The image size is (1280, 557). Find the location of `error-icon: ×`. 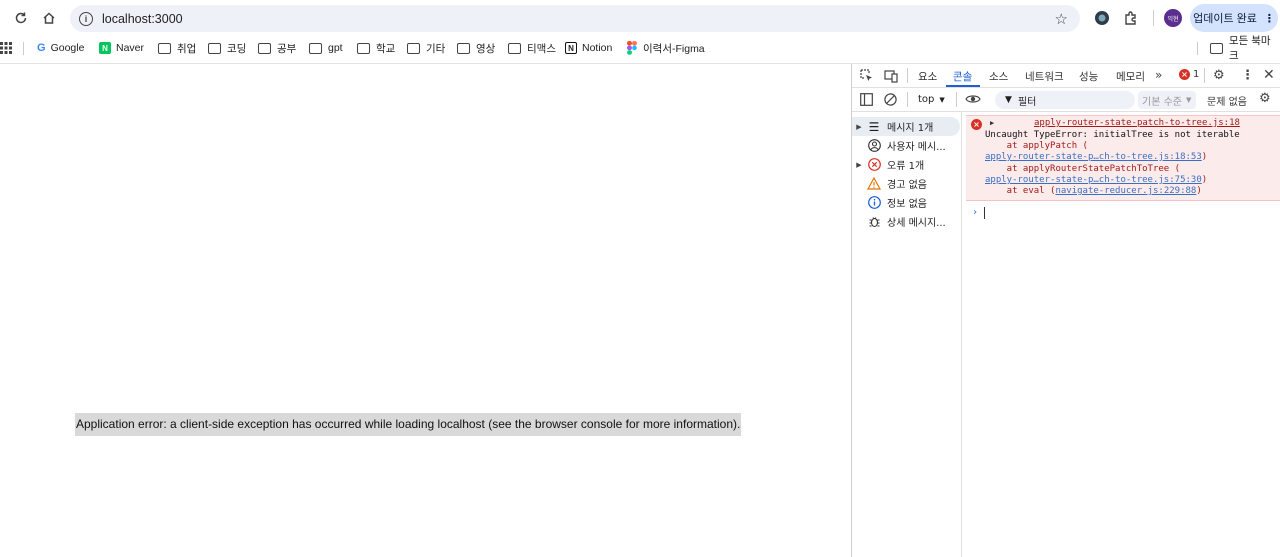

error-icon: × is located at coordinates (976, 124).